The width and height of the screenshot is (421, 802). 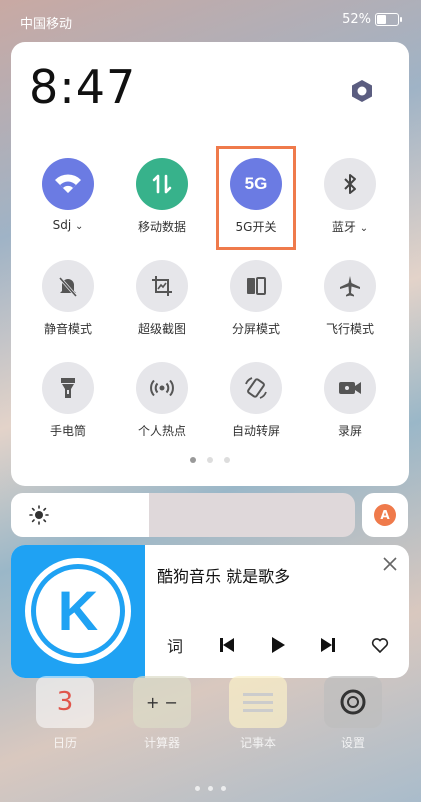 I want to click on svg-text: K, so click(x=78, y=610).